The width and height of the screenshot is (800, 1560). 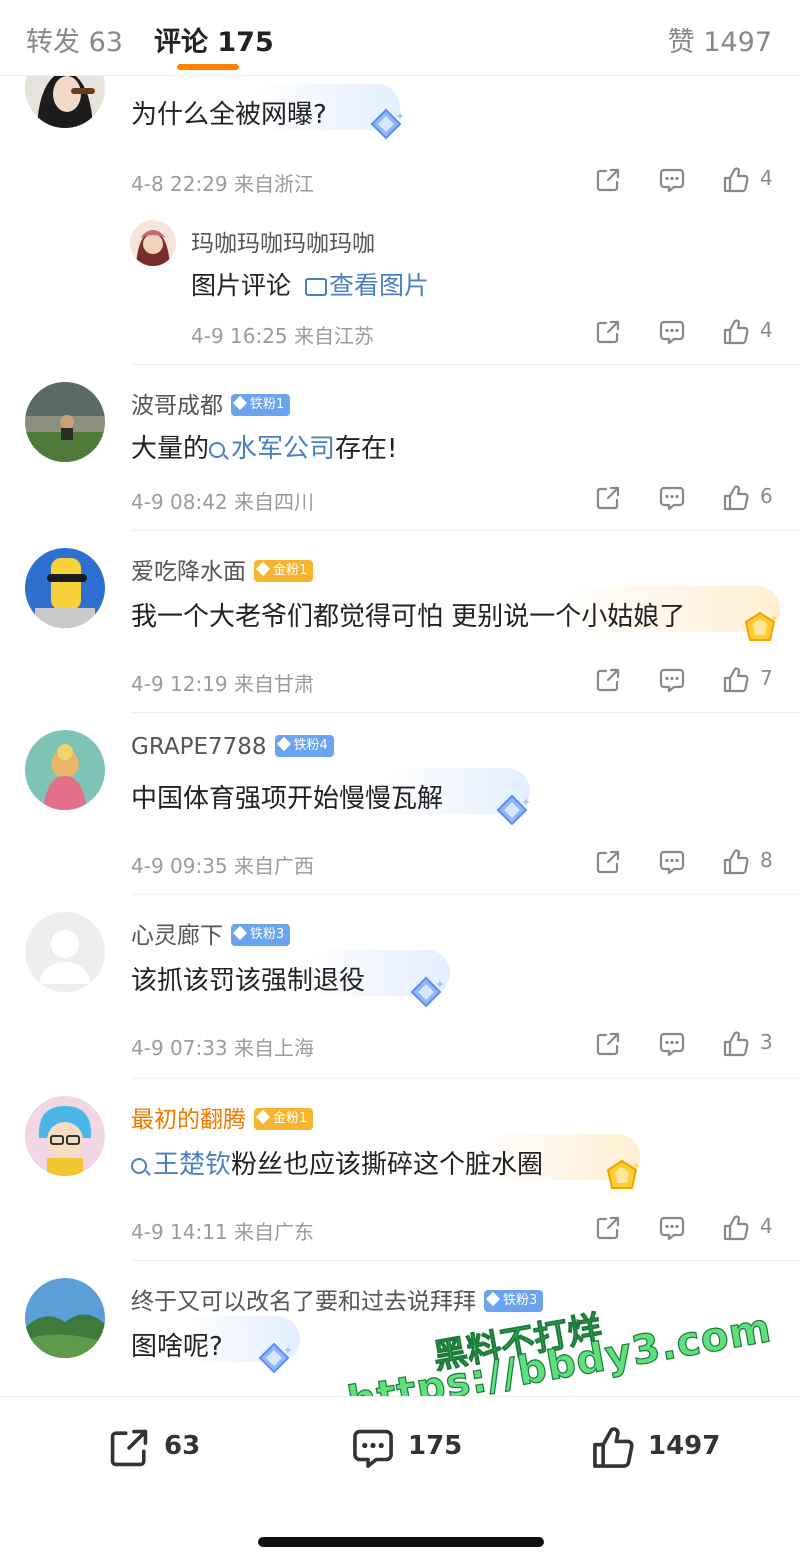 What do you see at coordinates (222, 569) in the screenshot?
I see `username: 爱吃降水面 金粉1` at bounding box center [222, 569].